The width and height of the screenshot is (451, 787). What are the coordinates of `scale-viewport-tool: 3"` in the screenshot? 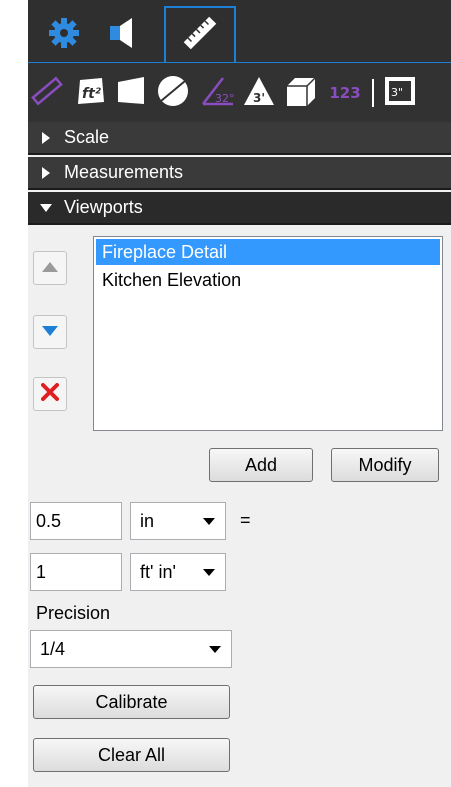 It's located at (400, 93).